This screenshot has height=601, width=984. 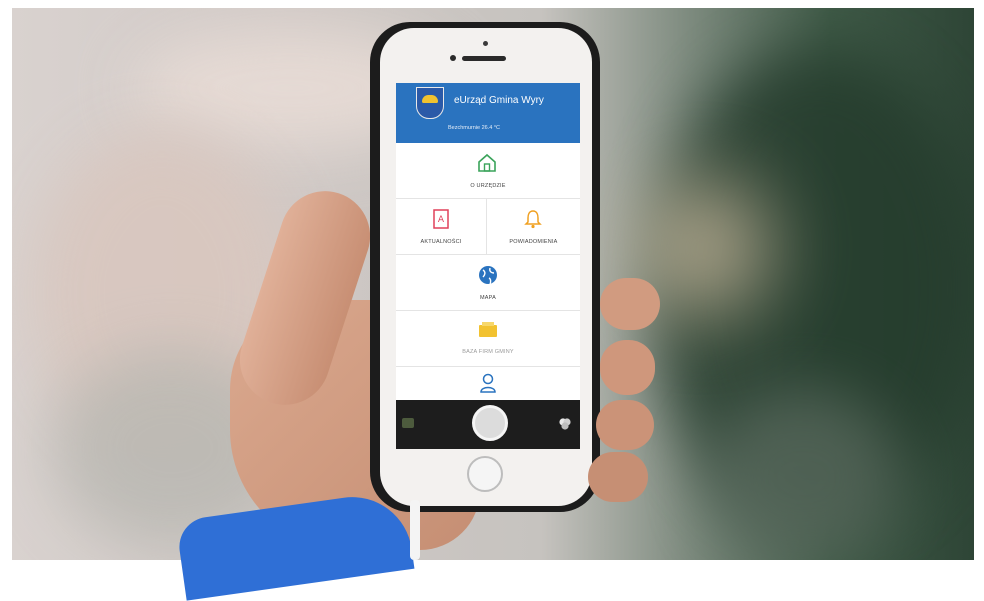 What do you see at coordinates (565, 424) in the screenshot?
I see `filters-icon` at bounding box center [565, 424].